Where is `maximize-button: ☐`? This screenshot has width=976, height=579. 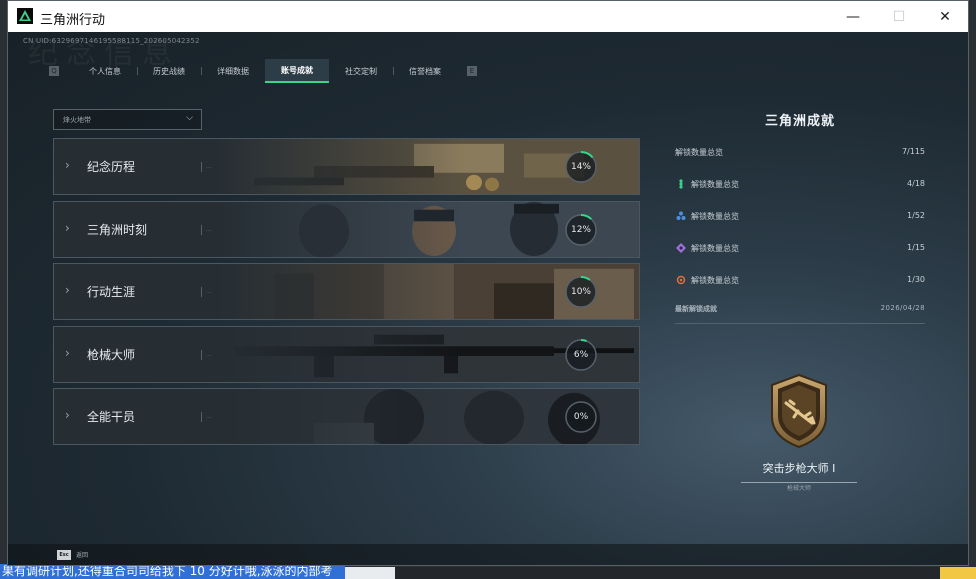 maximize-button: ☐ is located at coordinates (899, 16).